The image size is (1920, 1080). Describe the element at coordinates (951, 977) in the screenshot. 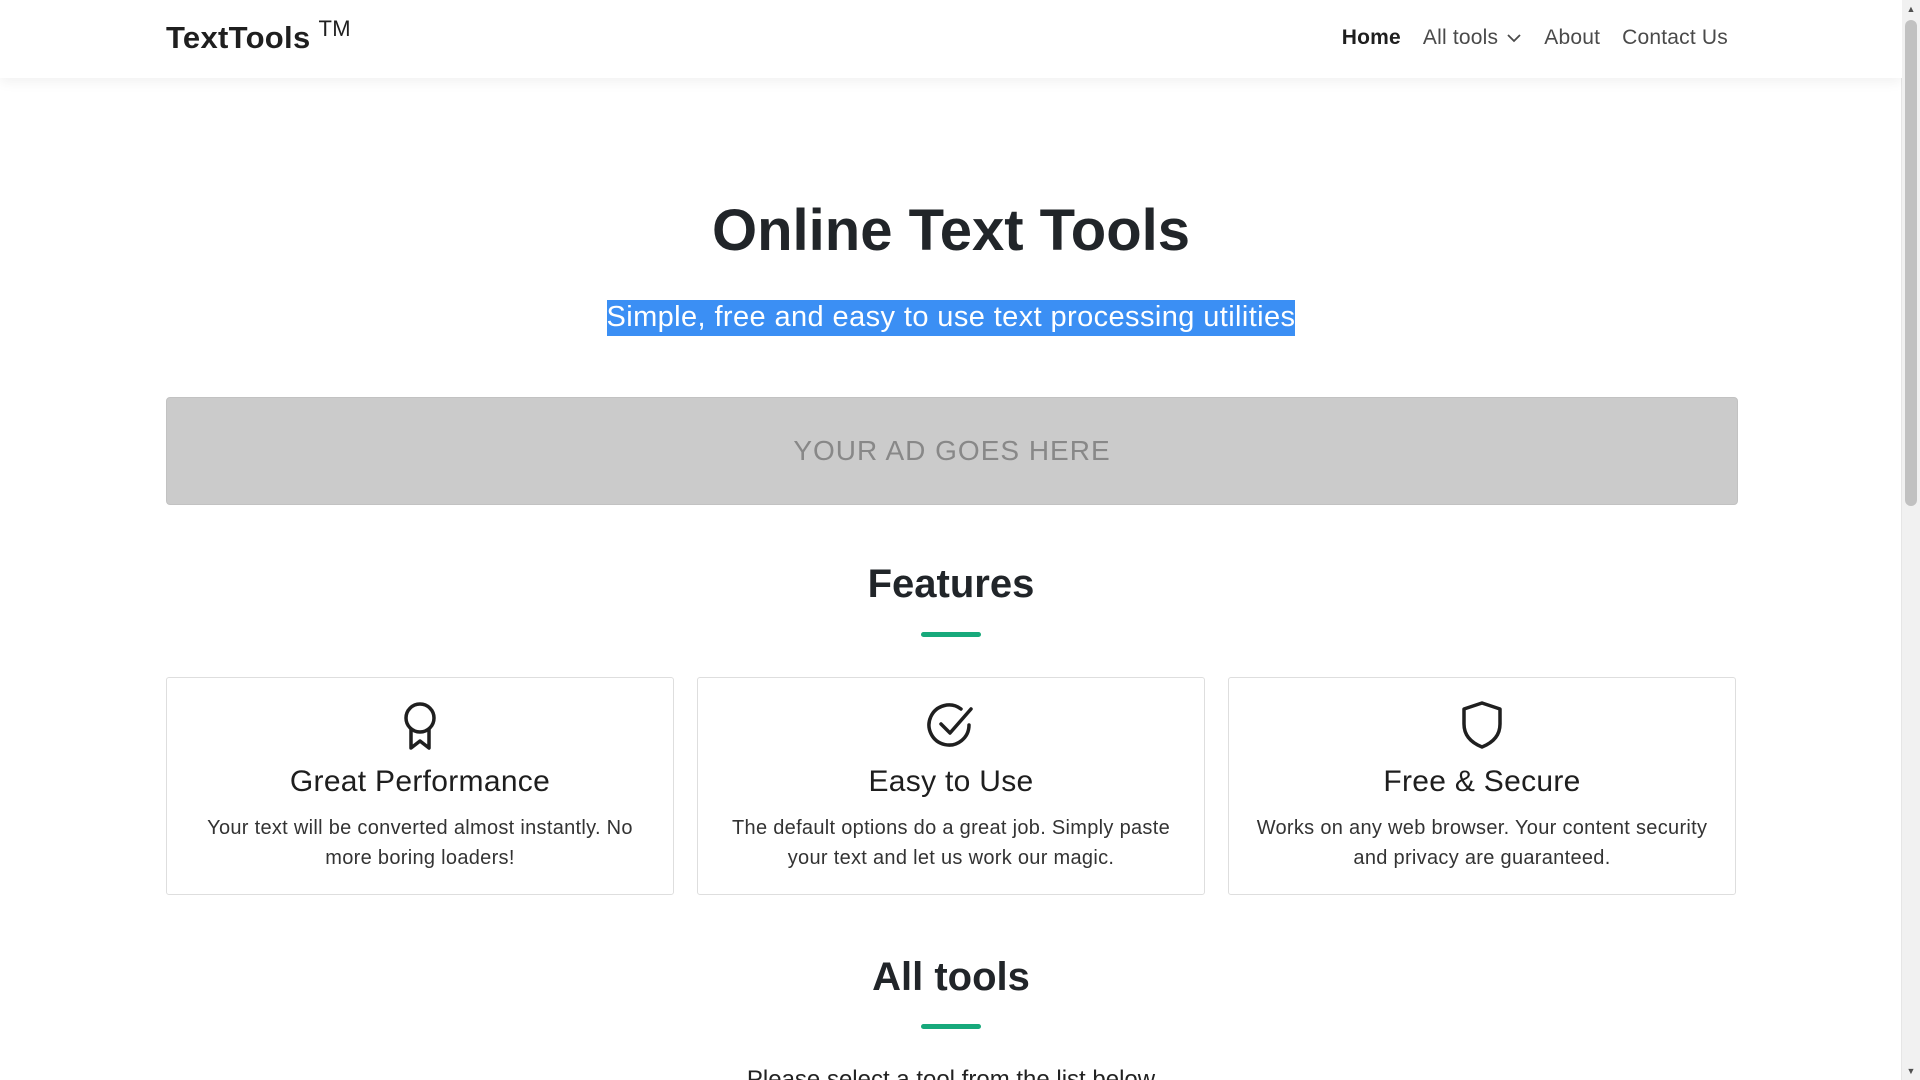

I see `all-tools-heading: All tools` at that location.